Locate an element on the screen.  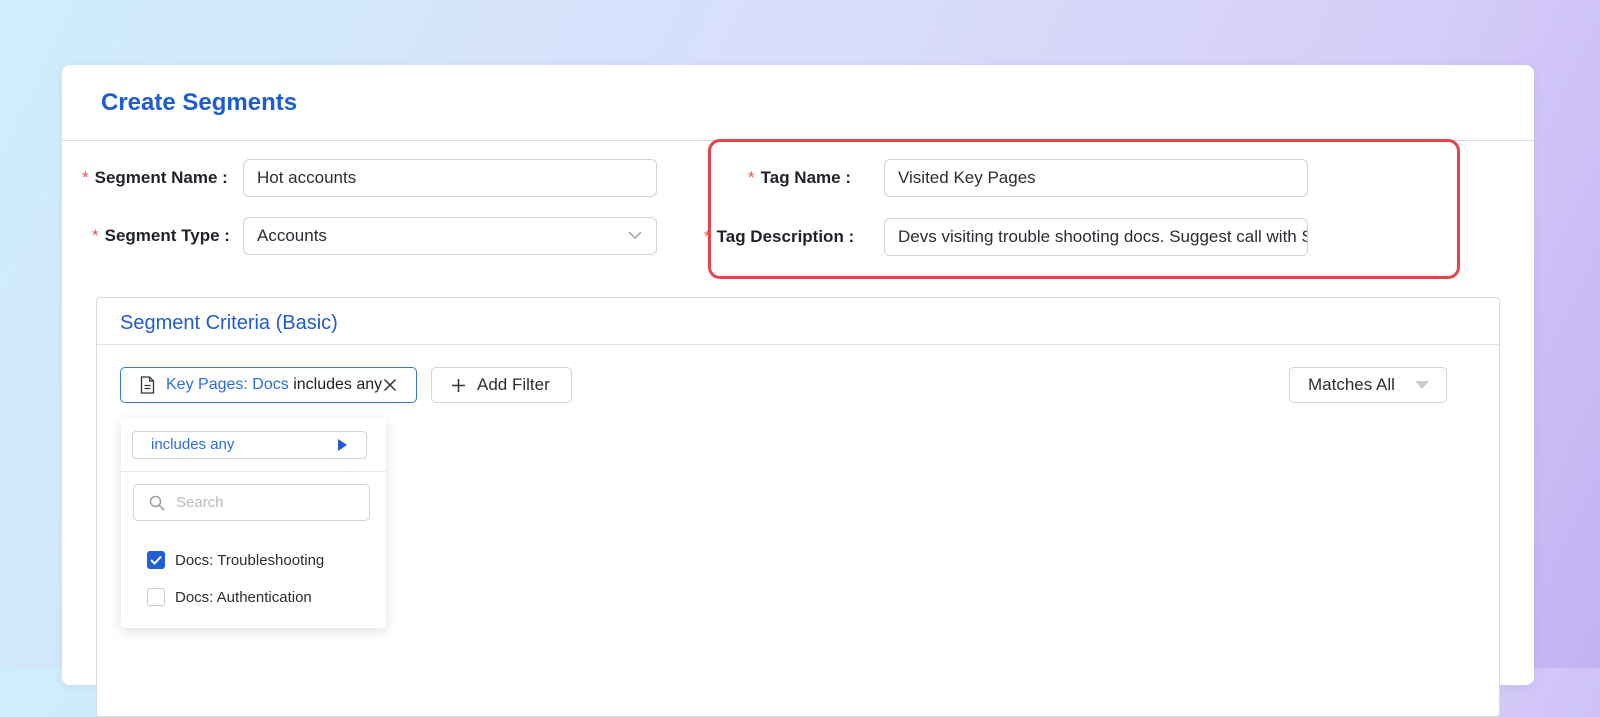
segment-name-input: Hot accounts is located at coordinates (450, 178).